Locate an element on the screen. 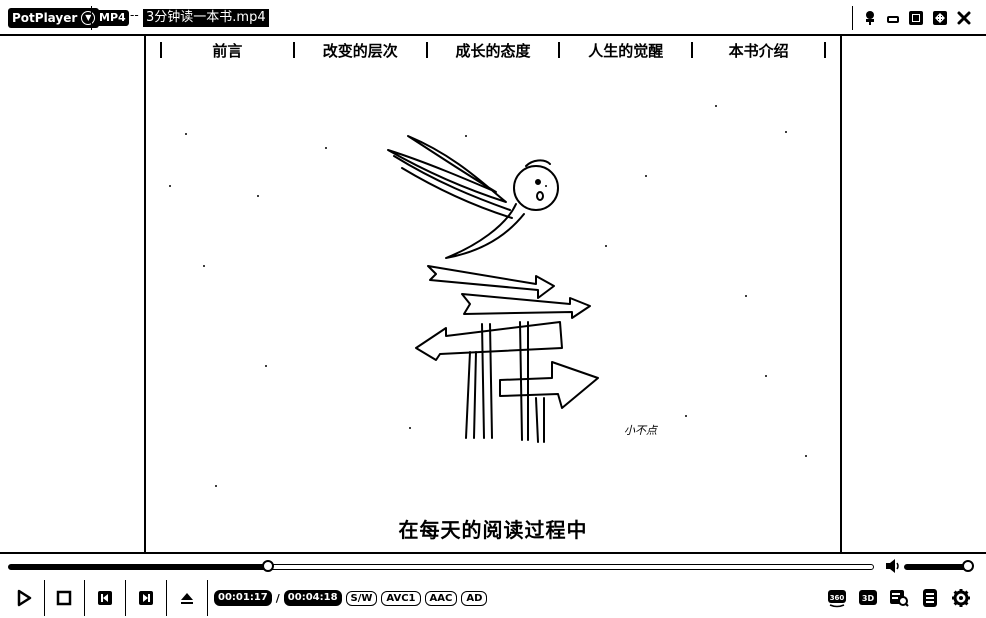 This screenshot has height=618, width=986. signpost-illustration is located at coordinates (493, 289).